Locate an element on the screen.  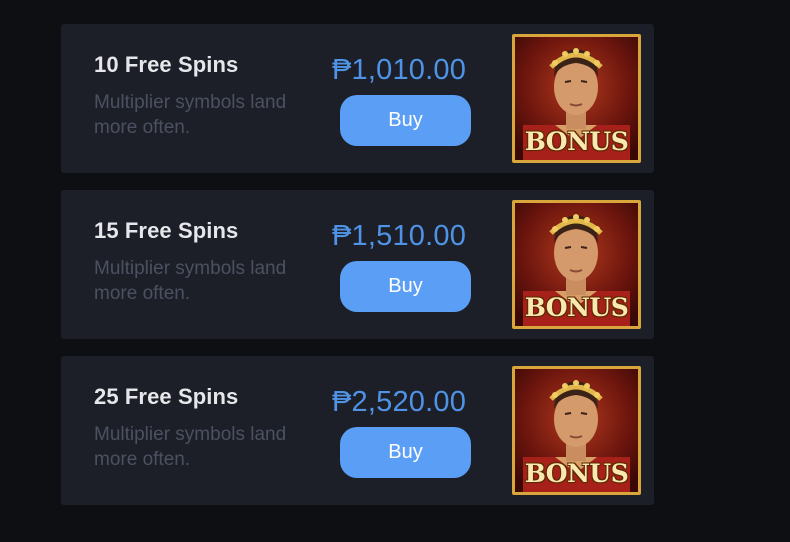
offer-title: 25 Free Spins is located at coordinates (166, 396).